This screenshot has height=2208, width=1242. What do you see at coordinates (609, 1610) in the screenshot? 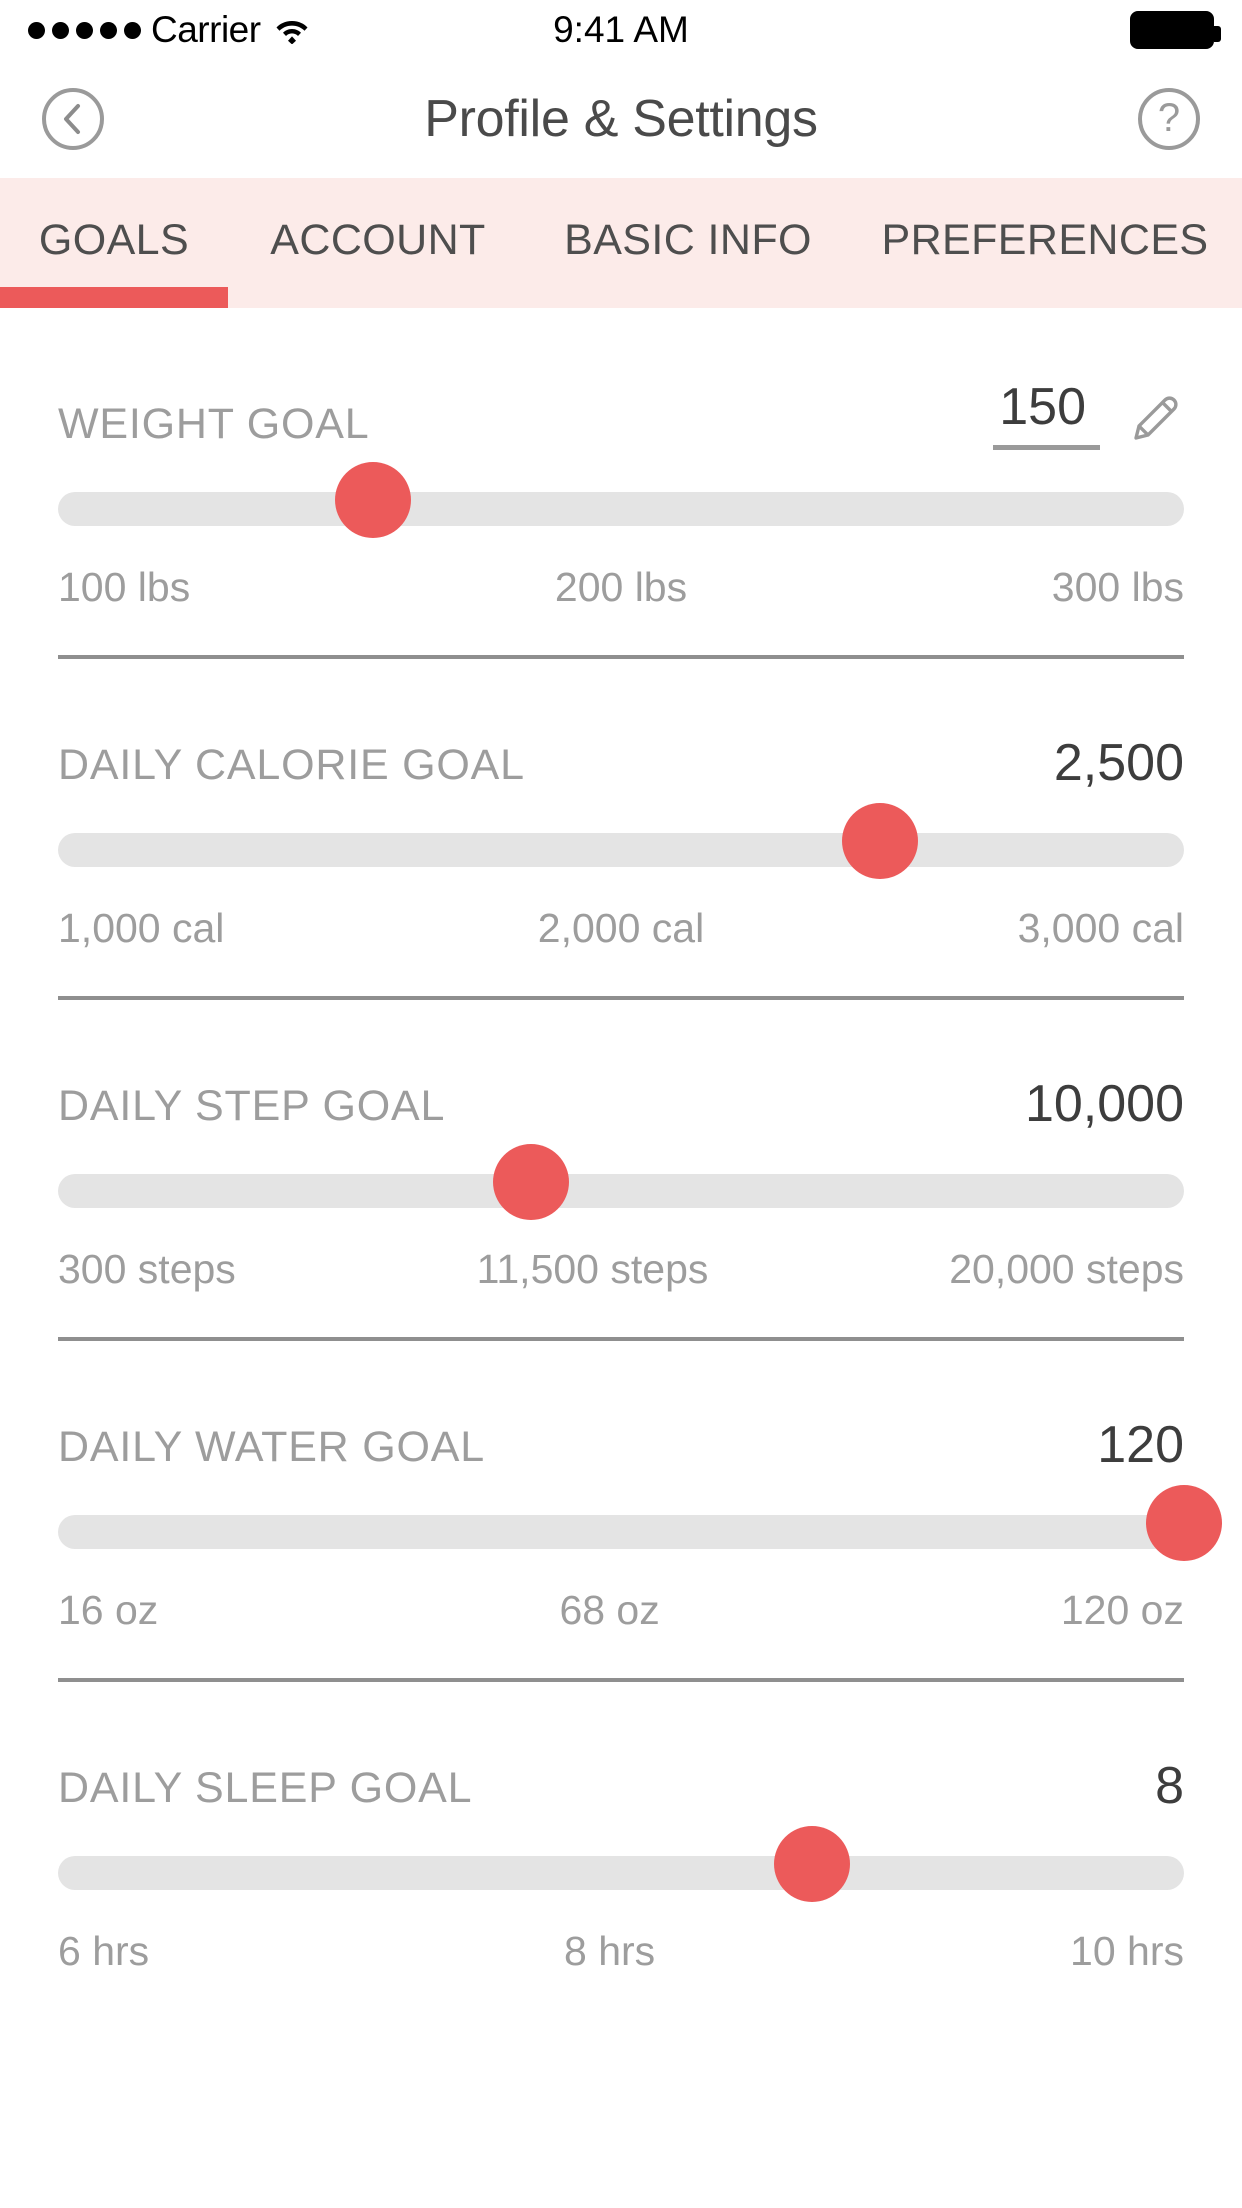
I see `scale-mid: 68 oz` at bounding box center [609, 1610].